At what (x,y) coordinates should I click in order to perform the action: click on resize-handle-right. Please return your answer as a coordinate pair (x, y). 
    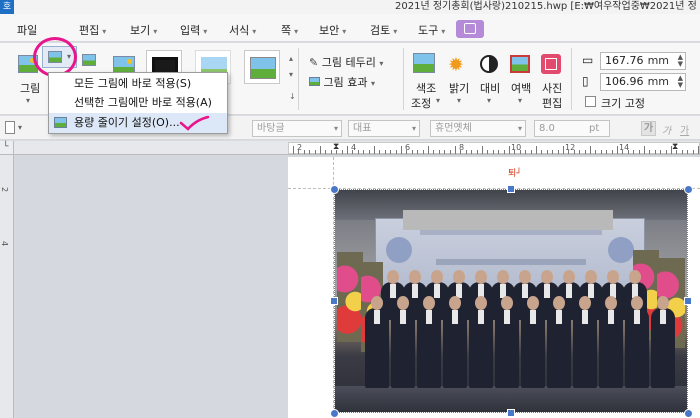
    Looking at the image, I should click on (688, 301).